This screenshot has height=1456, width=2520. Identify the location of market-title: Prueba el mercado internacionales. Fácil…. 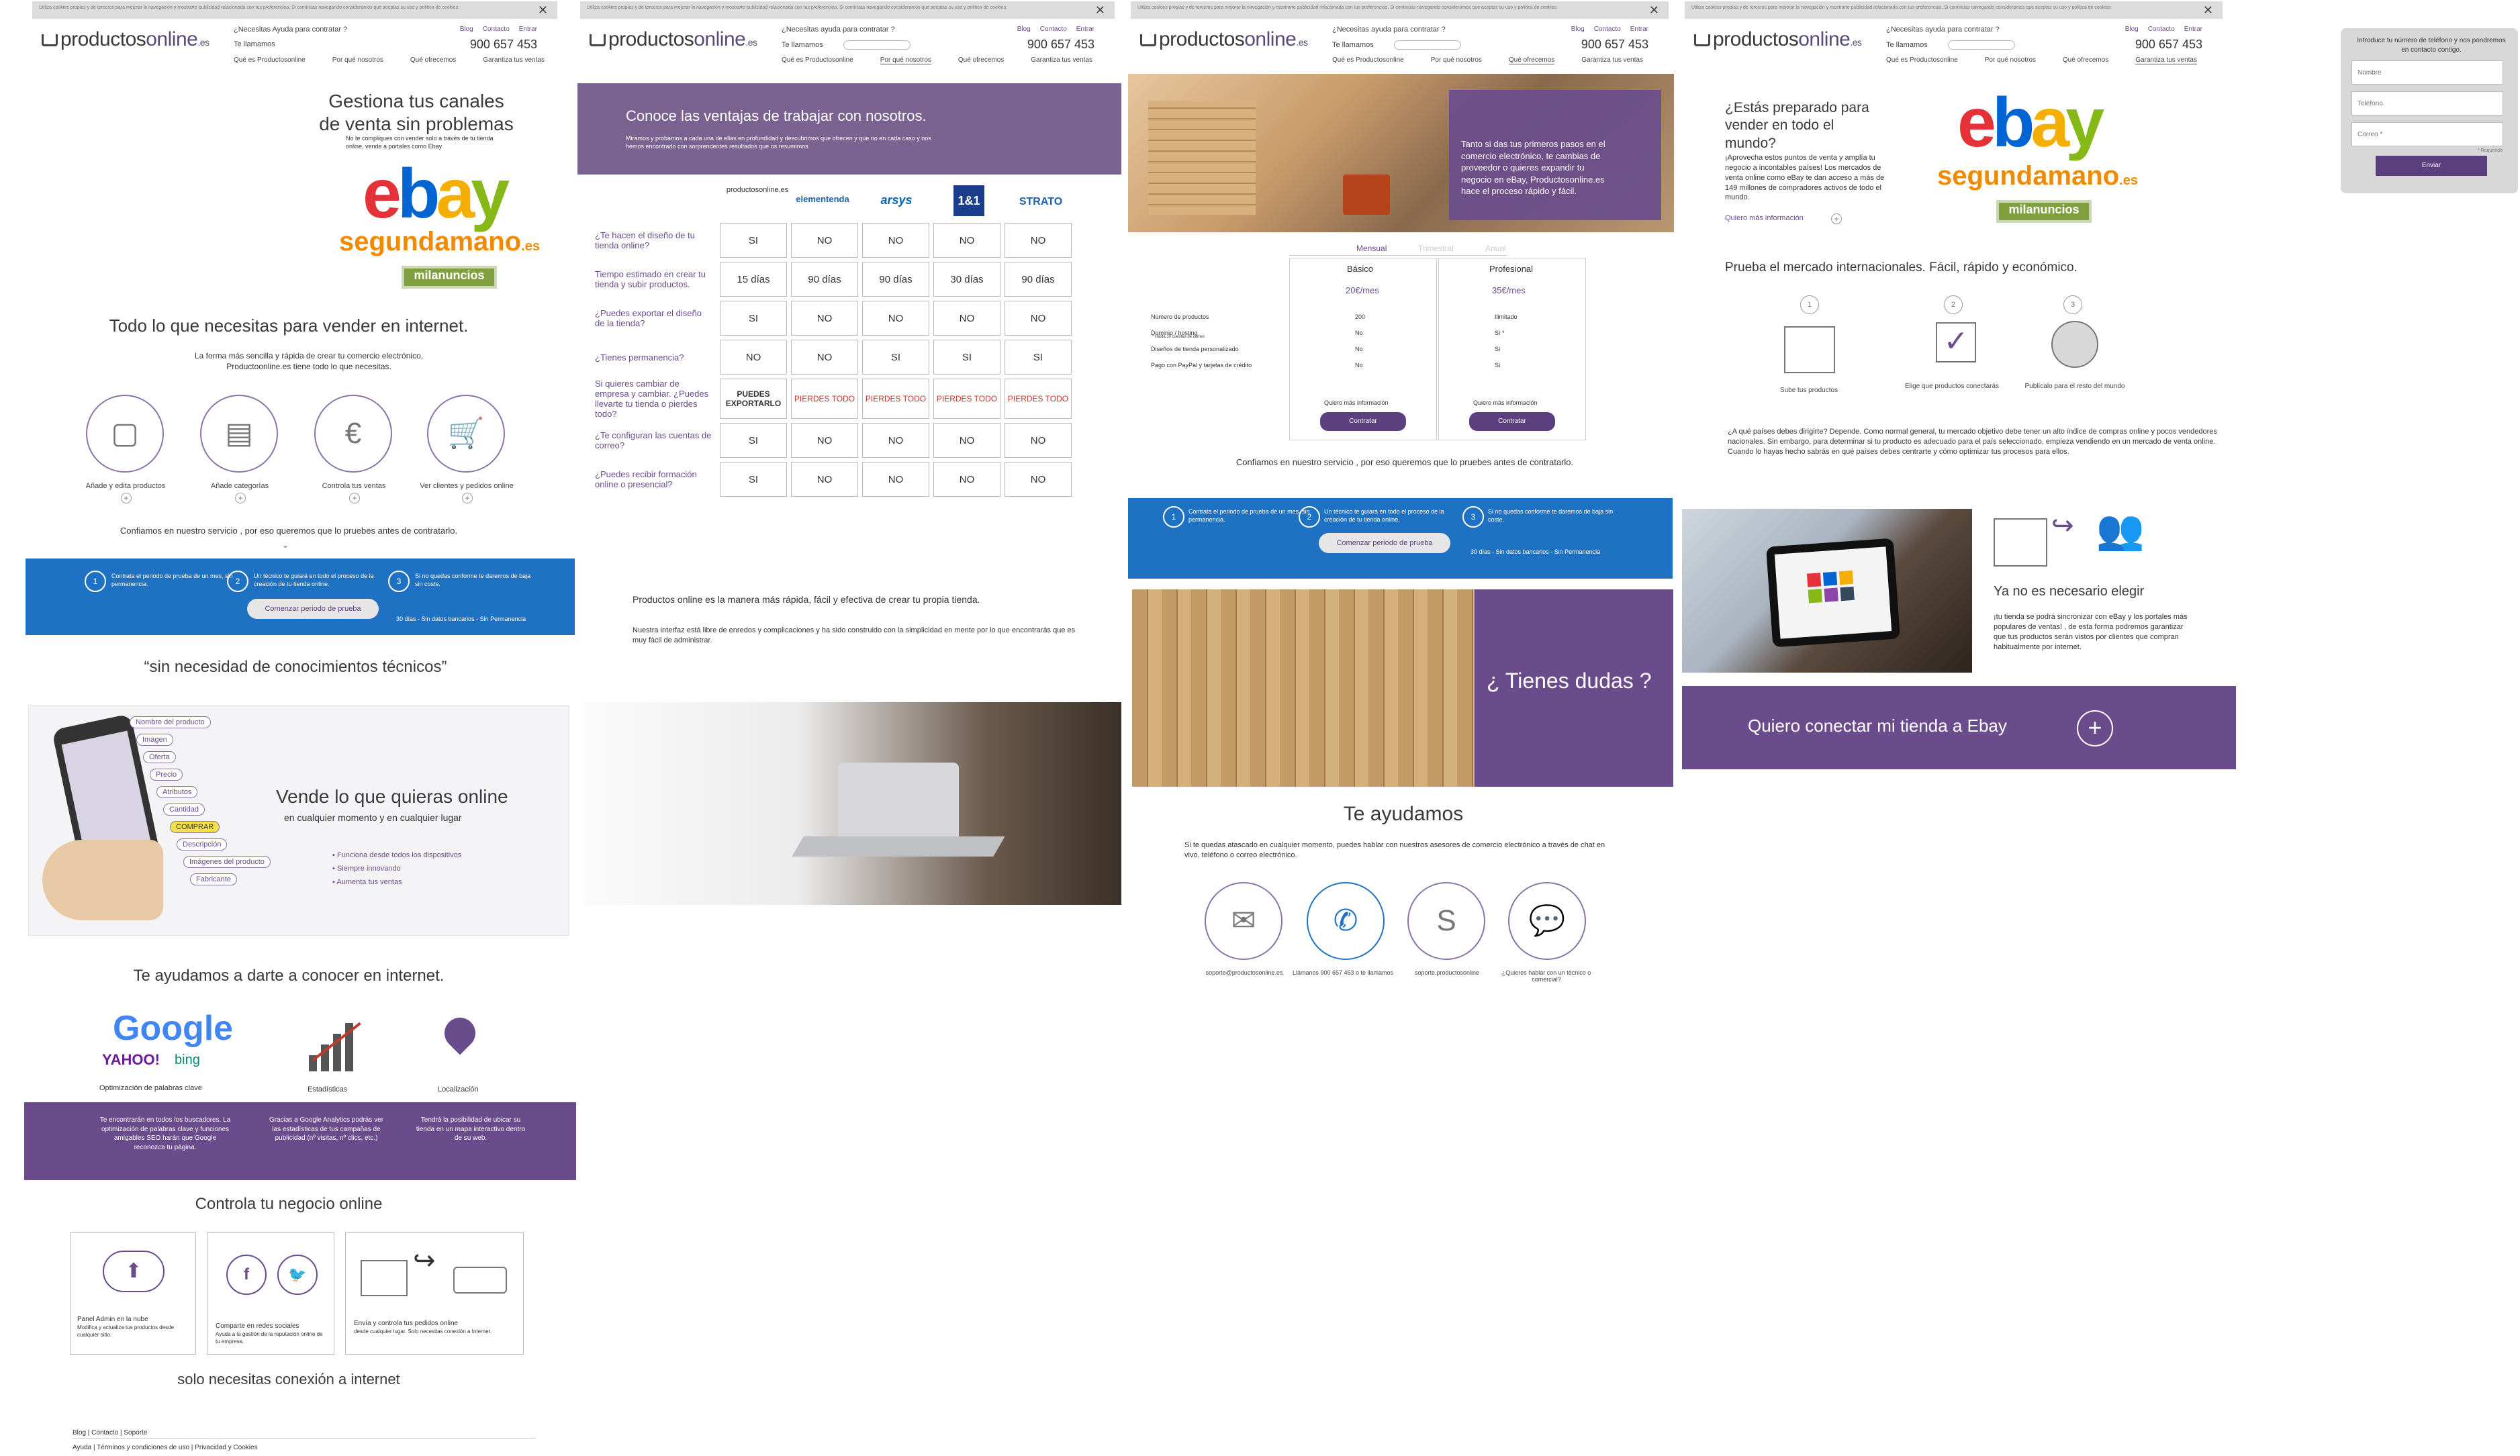
(1901, 267).